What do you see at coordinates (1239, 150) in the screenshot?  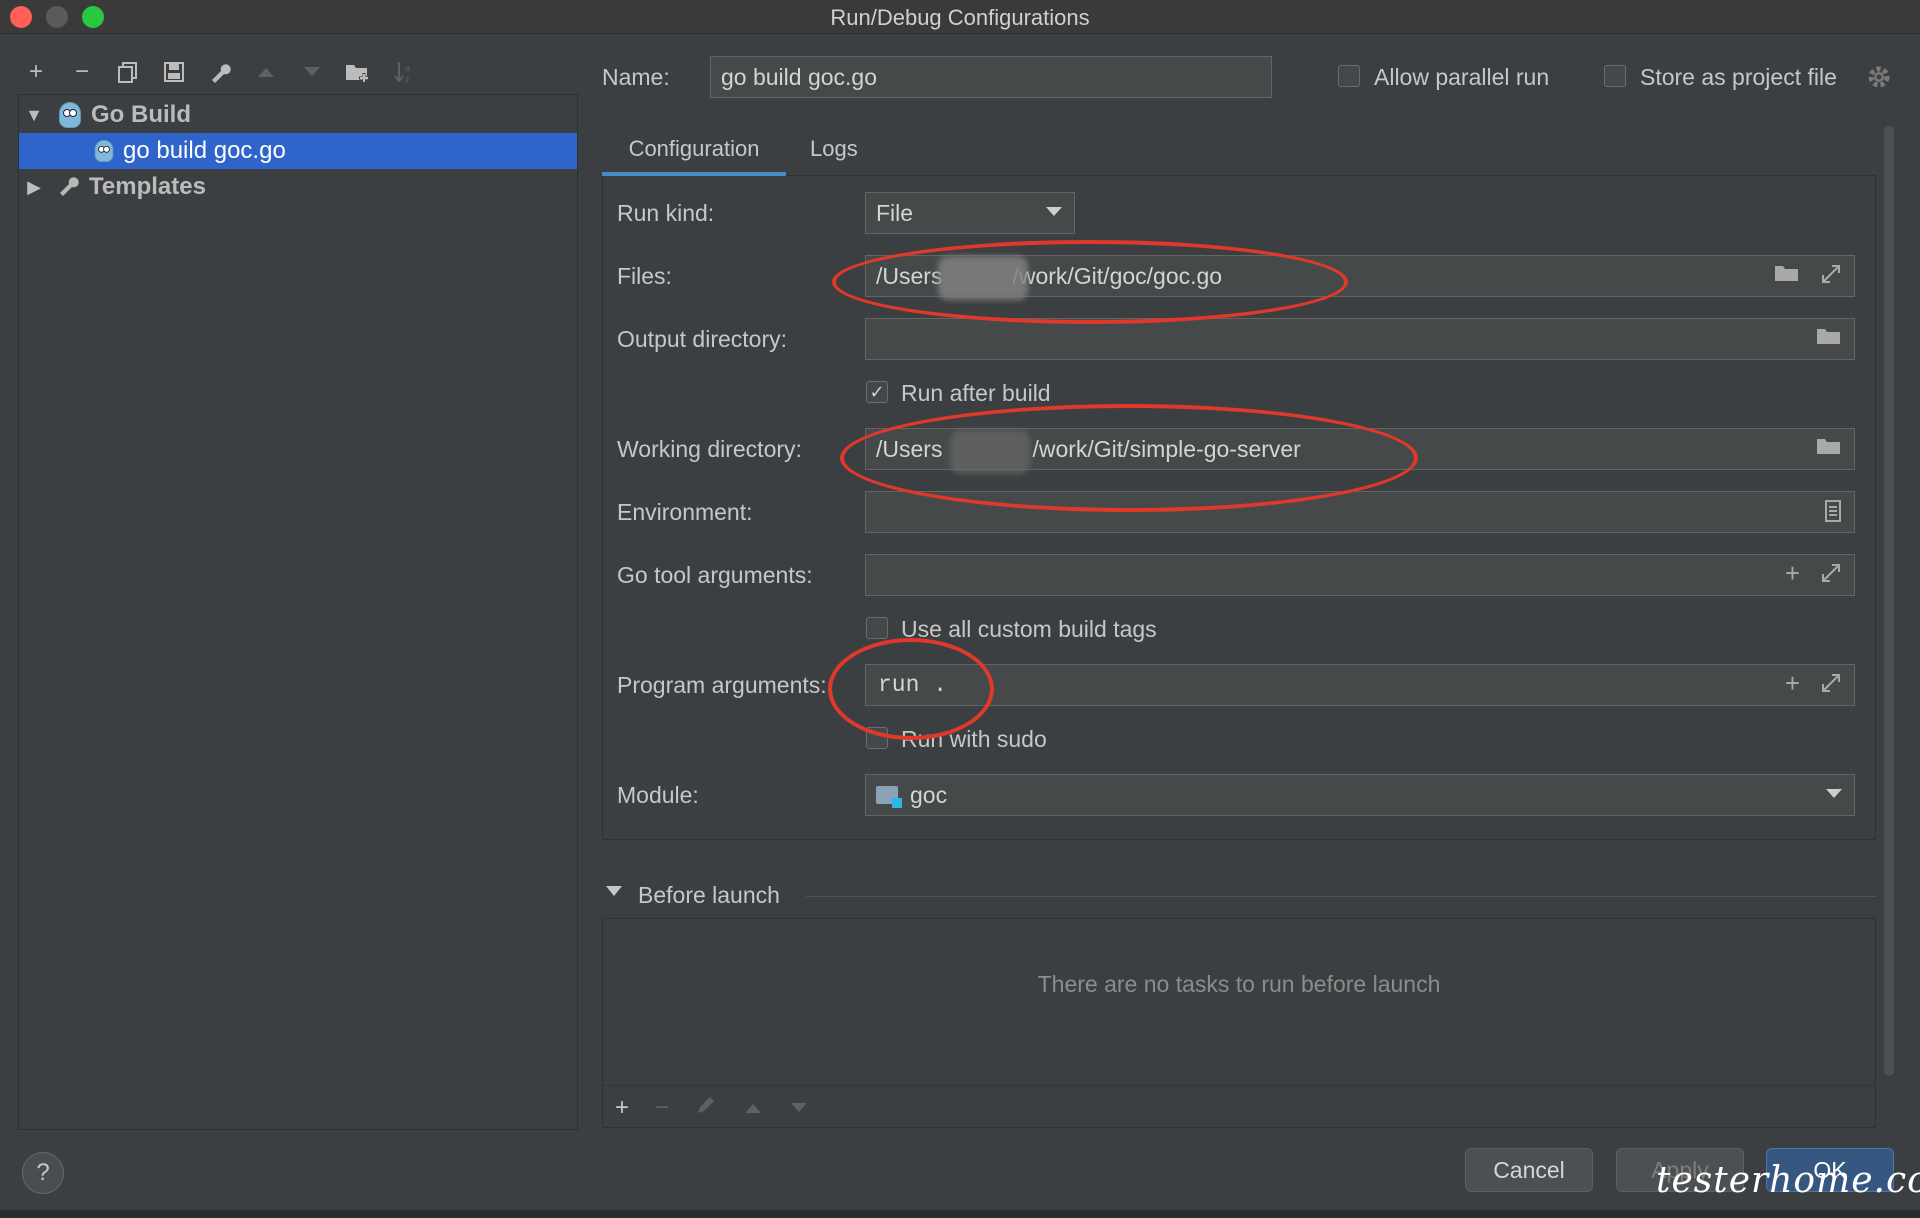 I see `tab-bar: Configuration Logs` at bounding box center [1239, 150].